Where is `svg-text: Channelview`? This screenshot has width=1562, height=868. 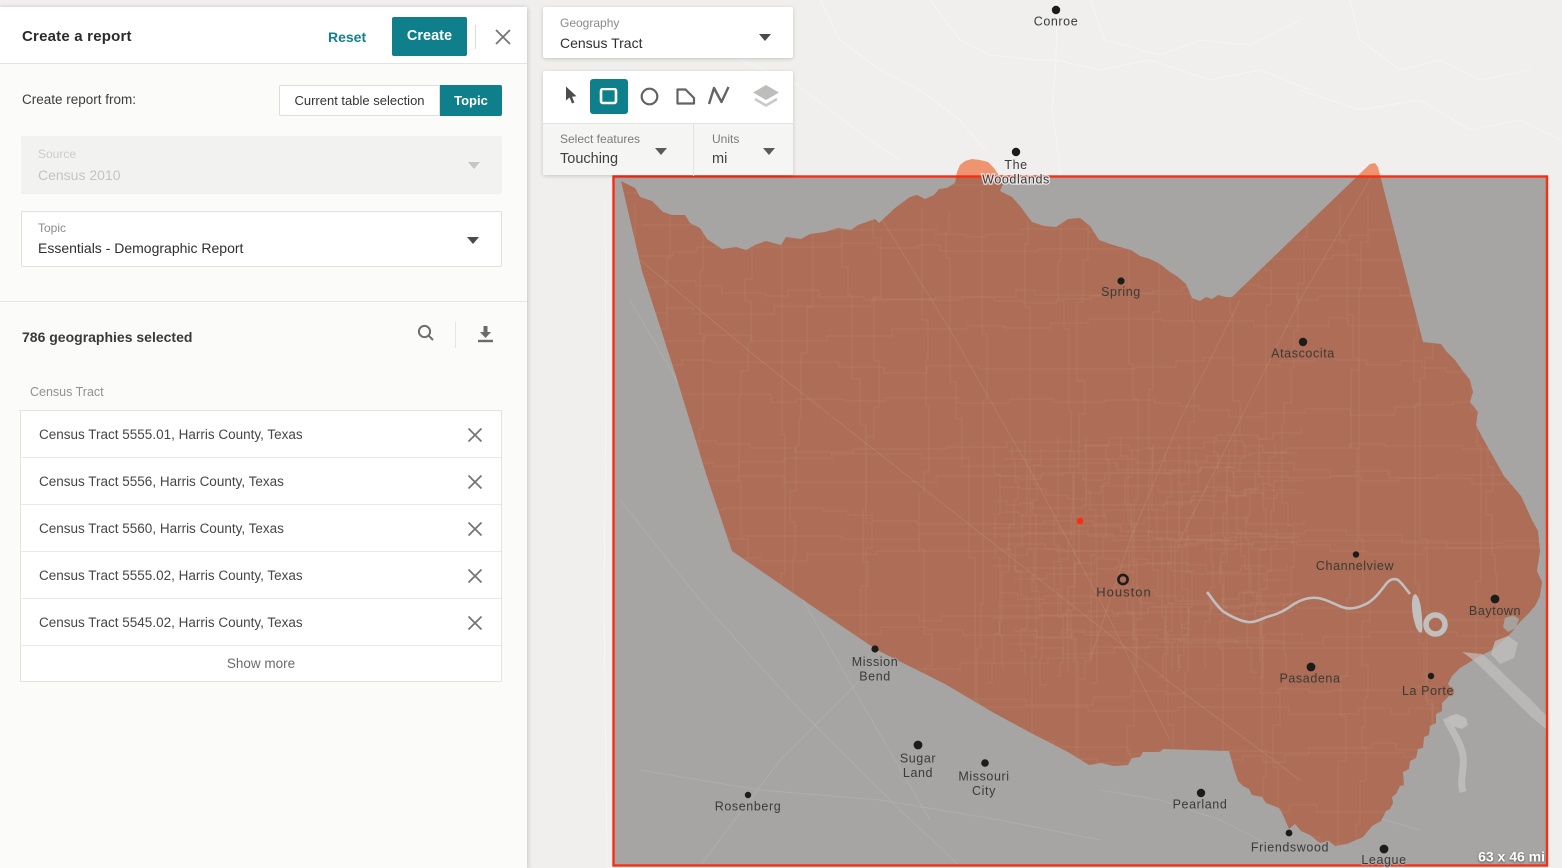 svg-text: Channelview is located at coordinates (1355, 566).